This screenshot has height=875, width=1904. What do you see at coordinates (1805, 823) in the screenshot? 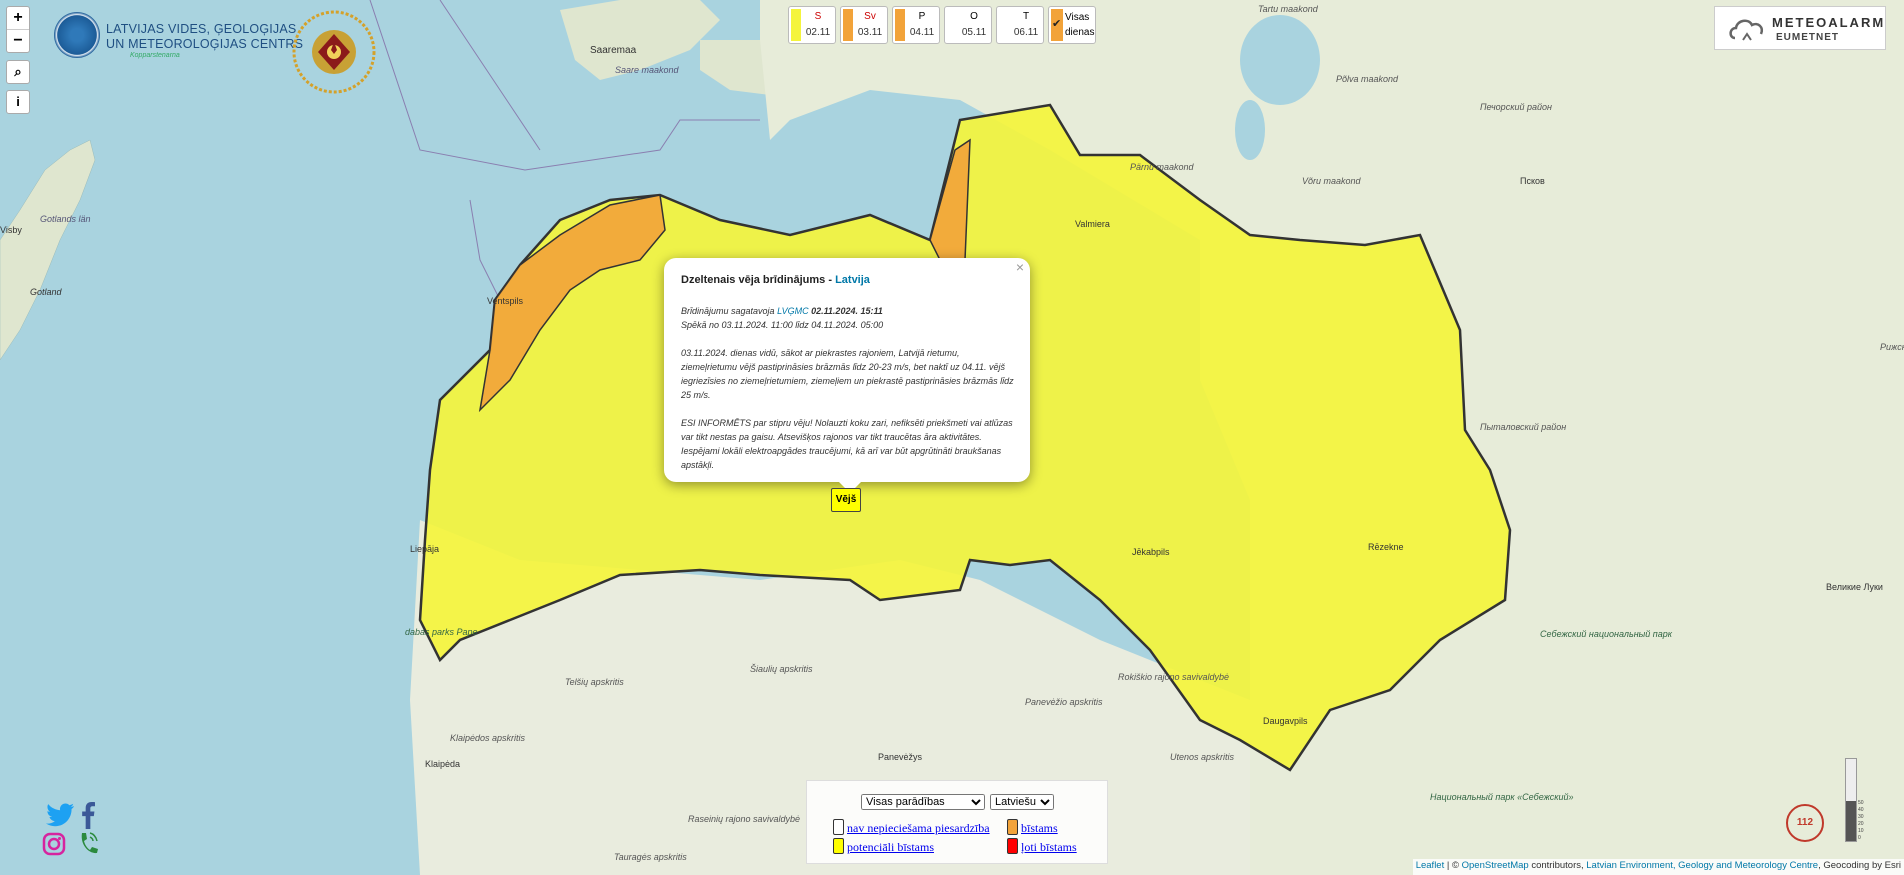
I see `emergency-112-icon: 112` at bounding box center [1805, 823].